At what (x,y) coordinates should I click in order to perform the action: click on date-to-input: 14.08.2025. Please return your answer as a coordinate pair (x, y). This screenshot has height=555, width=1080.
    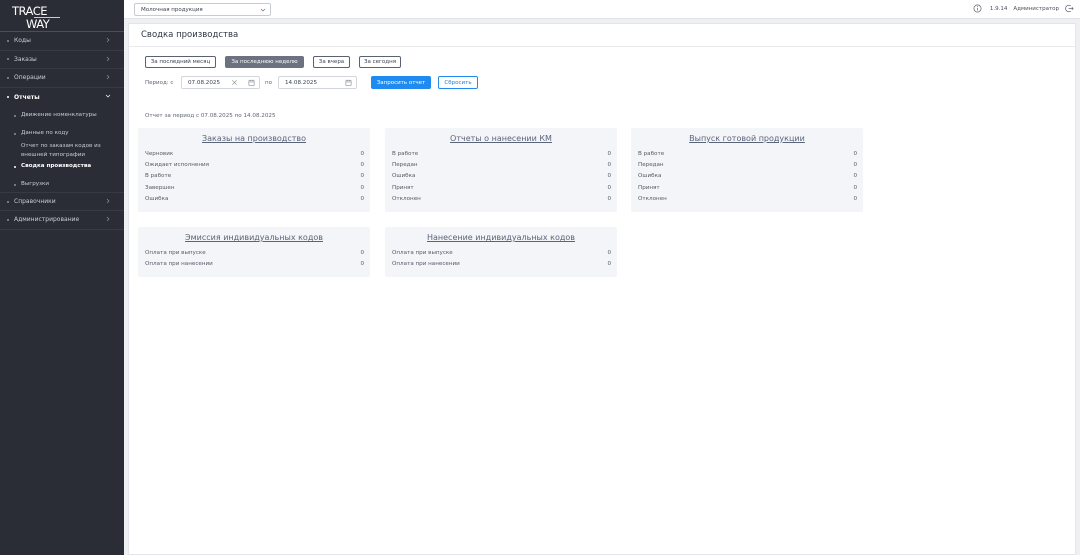
    Looking at the image, I should click on (317, 82).